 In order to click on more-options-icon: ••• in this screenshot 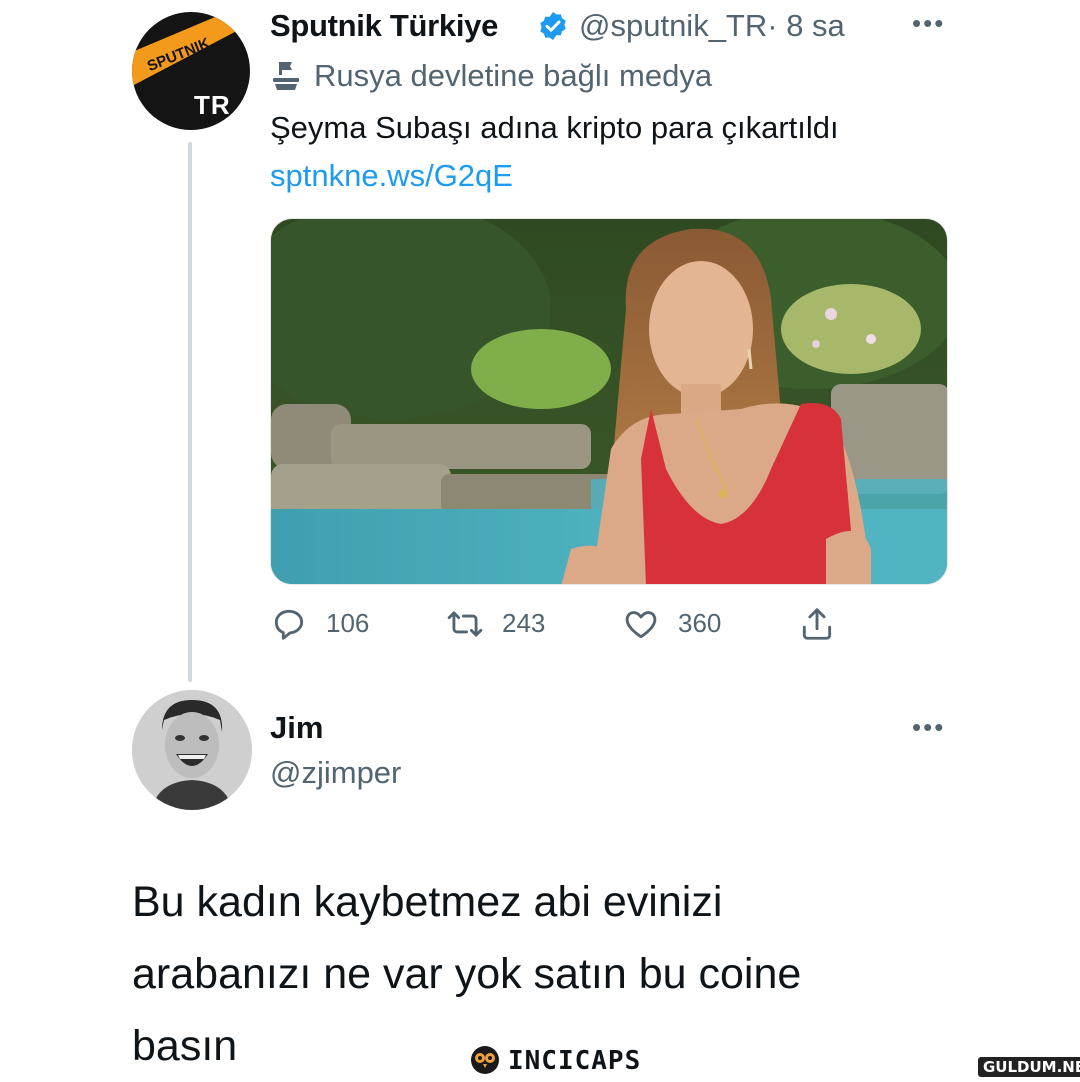, I will do `click(928, 23)`.